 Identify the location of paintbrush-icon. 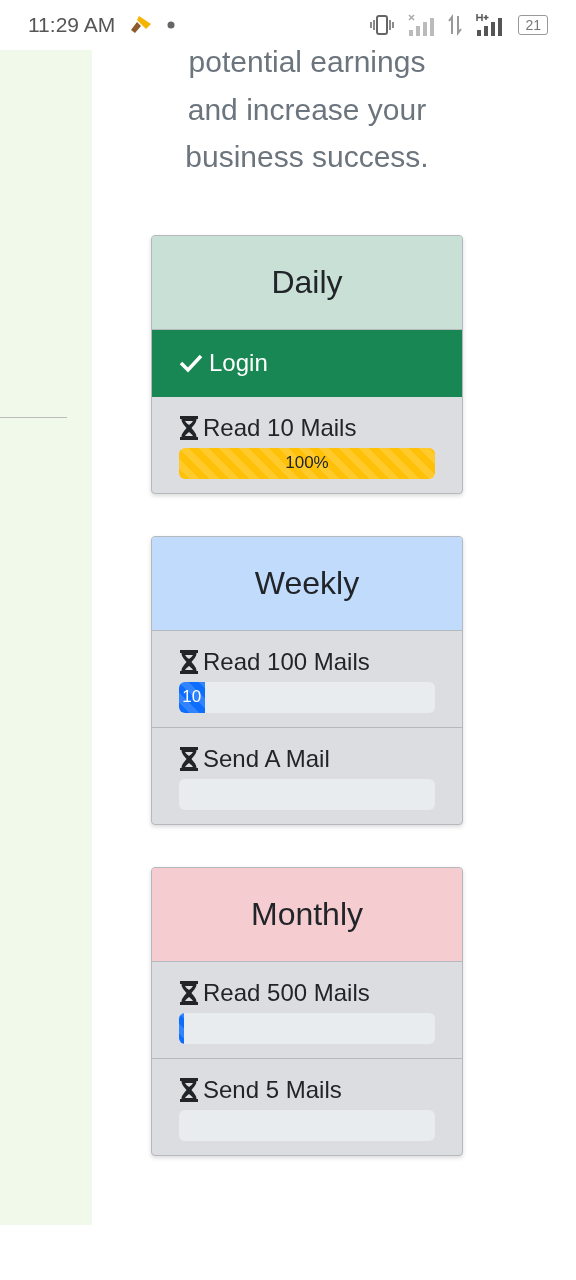
(141, 25).